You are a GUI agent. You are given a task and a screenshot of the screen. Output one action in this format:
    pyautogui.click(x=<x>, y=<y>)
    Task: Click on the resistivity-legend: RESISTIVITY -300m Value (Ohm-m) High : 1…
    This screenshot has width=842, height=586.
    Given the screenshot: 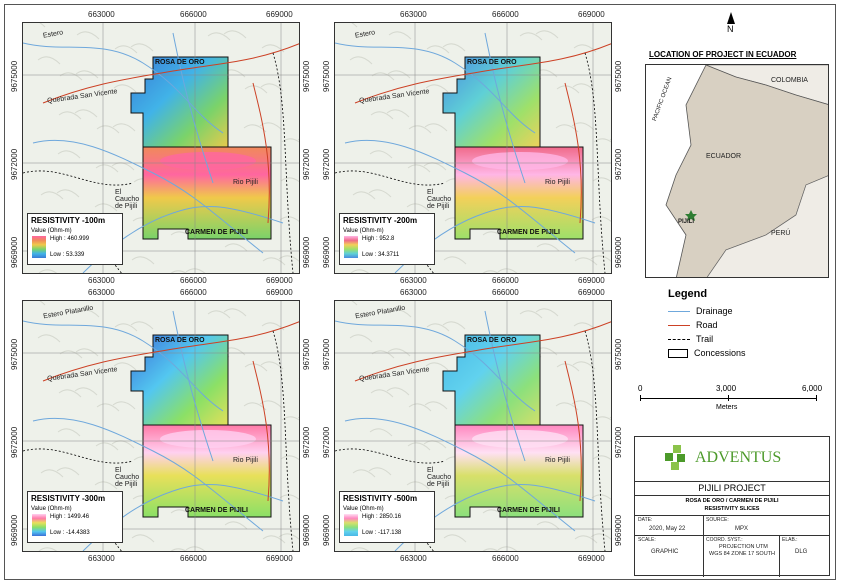 What is the action you would take?
    pyautogui.click(x=75, y=517)
    